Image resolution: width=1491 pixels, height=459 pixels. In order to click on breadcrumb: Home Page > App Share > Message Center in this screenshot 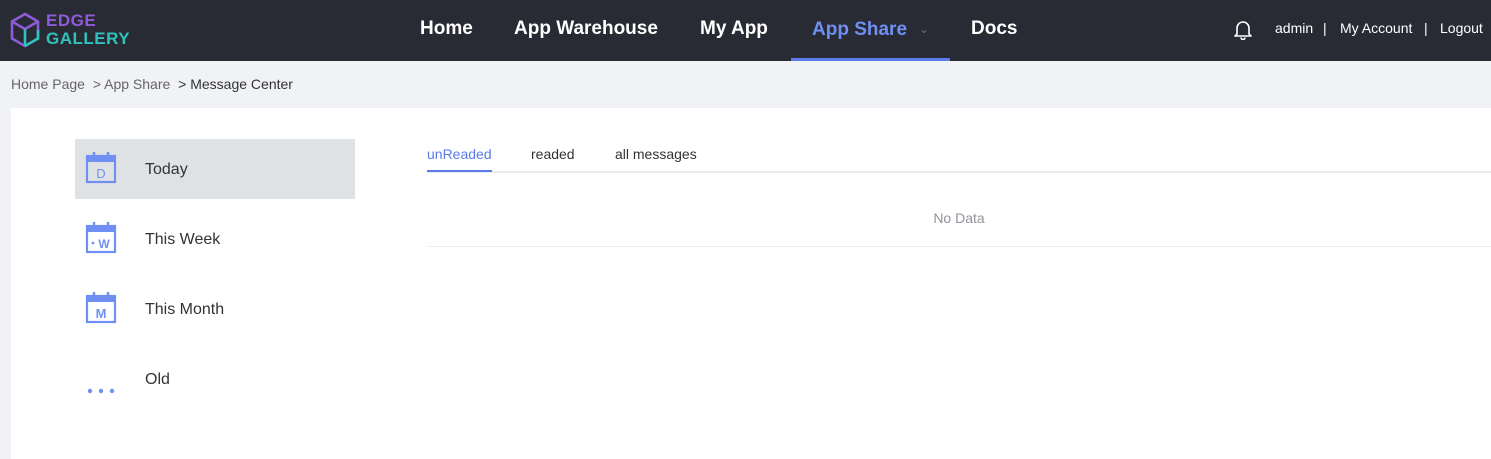, I will do `click(154, 84)`.